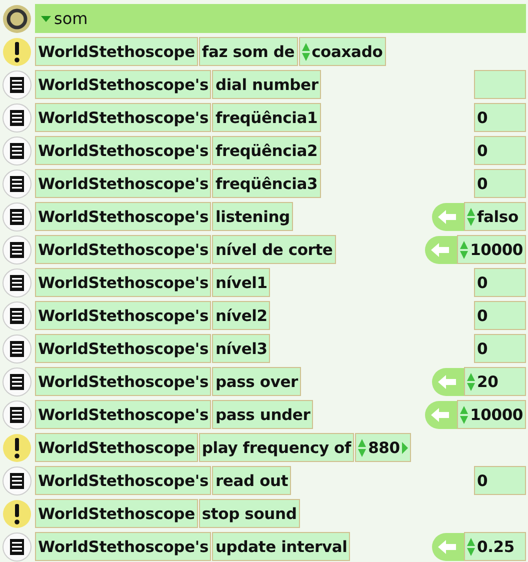  I want to click on category-header: som, so click(280, 18).